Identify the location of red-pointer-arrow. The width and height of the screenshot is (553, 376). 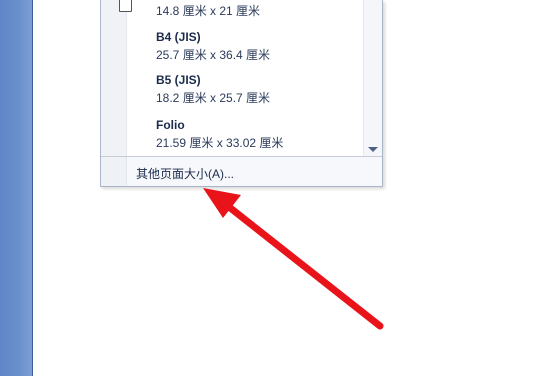
(293, 259).